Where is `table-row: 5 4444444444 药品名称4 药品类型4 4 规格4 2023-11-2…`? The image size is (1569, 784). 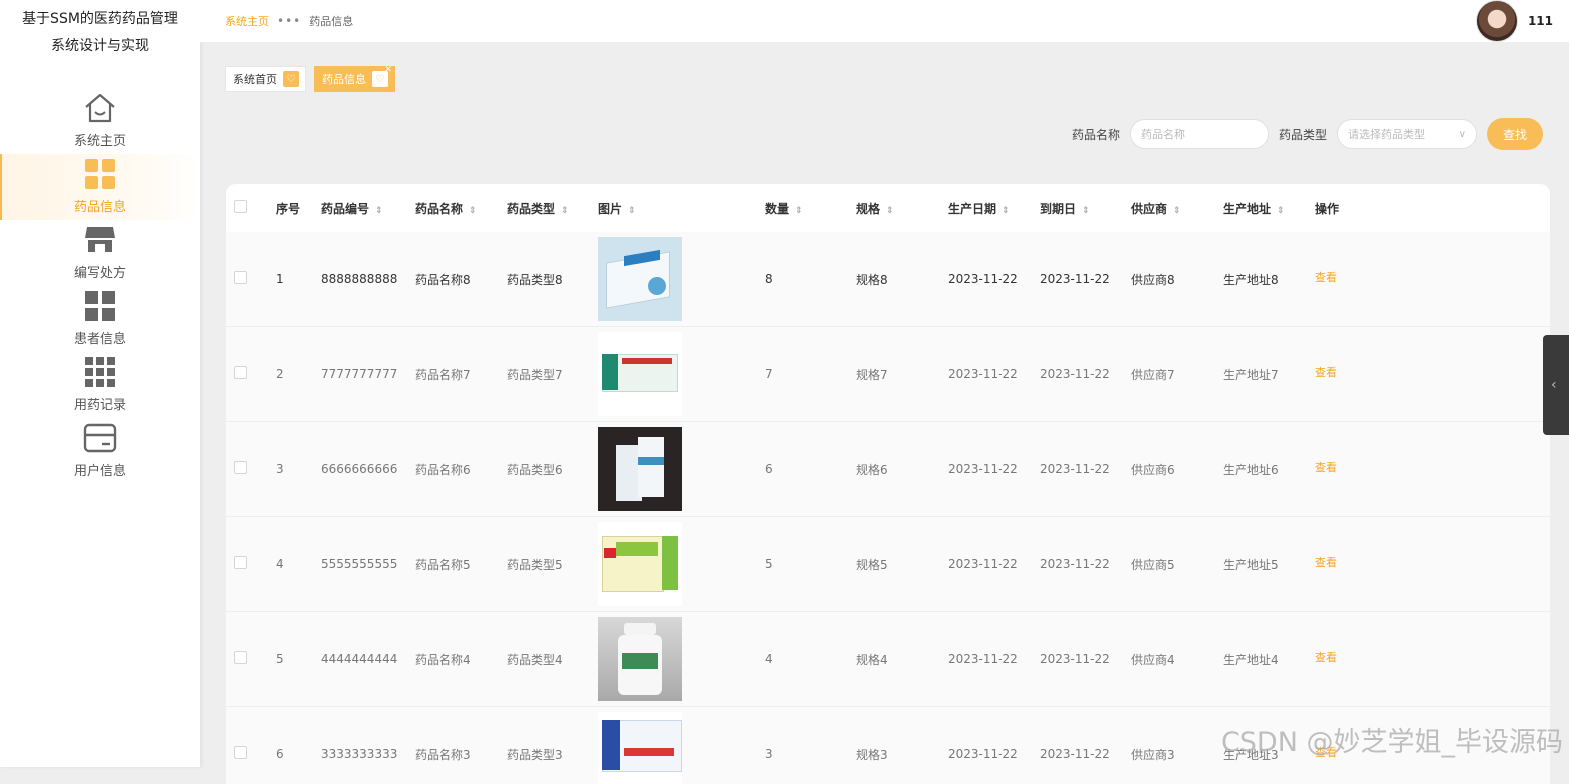 table-row: 5 4444444444 药品名称4 药品类型4 4 规格4 2023-11-2… is located at coordinates (888, 659).